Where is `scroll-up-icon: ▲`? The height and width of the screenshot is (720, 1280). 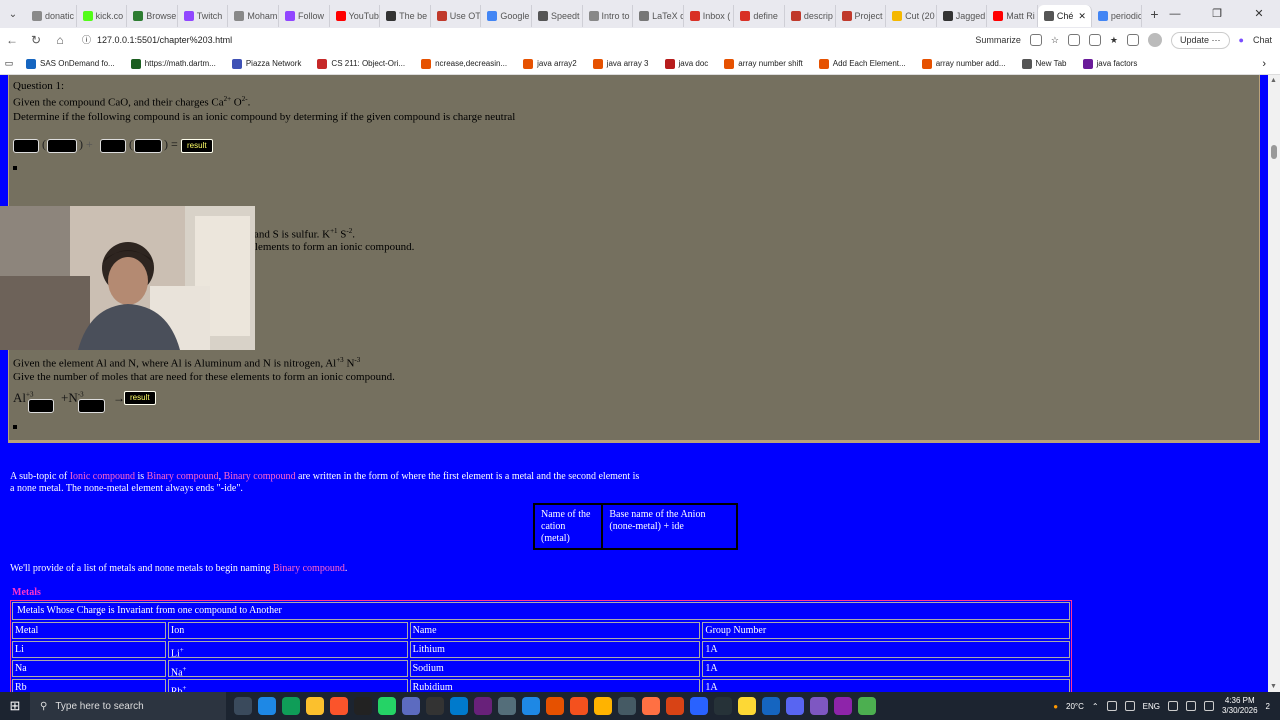 scroll-up-icon: ▲ is located at coordinates (1273, 80).